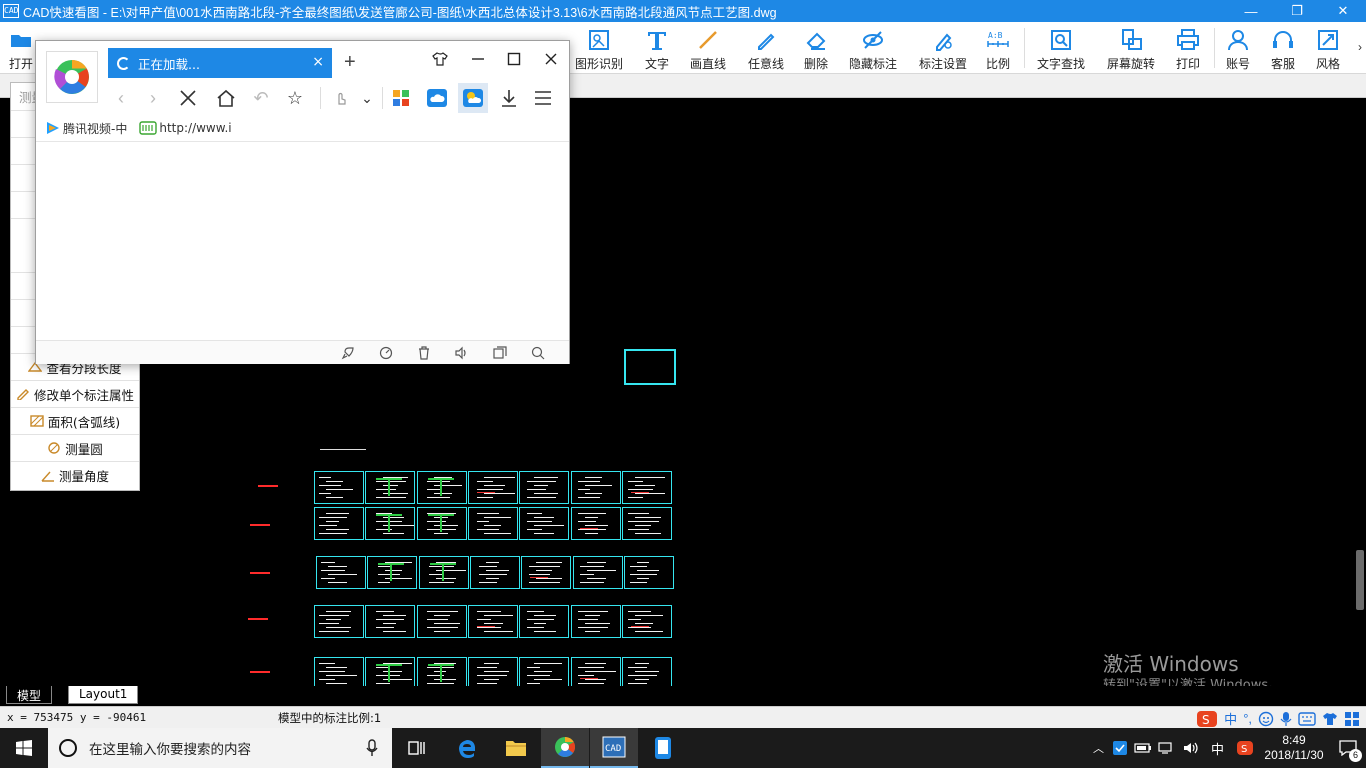 This screenshot has height=768, width=1366. What do you see at coordinates (75, 475) in the screenshot?
I see `measure-angle-item: 测量角度` at bounding box center [75, 475].